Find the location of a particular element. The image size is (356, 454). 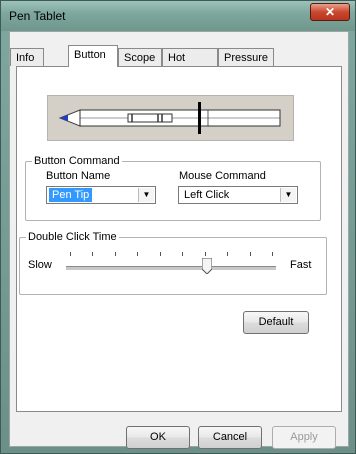

slider-track is located at coordinates (171, 268).